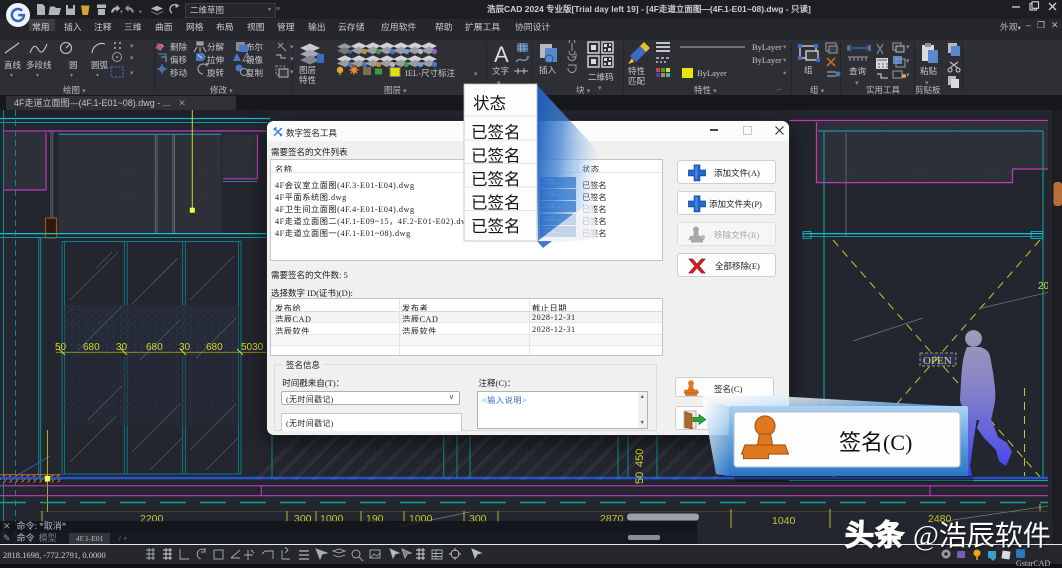 Image resolution: width=1062 pixels, height=568 pixels. What do you see at coordinates (307, 70) in the screenshot?
I see `svg-text: 图层` at bounding box center [307, 70].